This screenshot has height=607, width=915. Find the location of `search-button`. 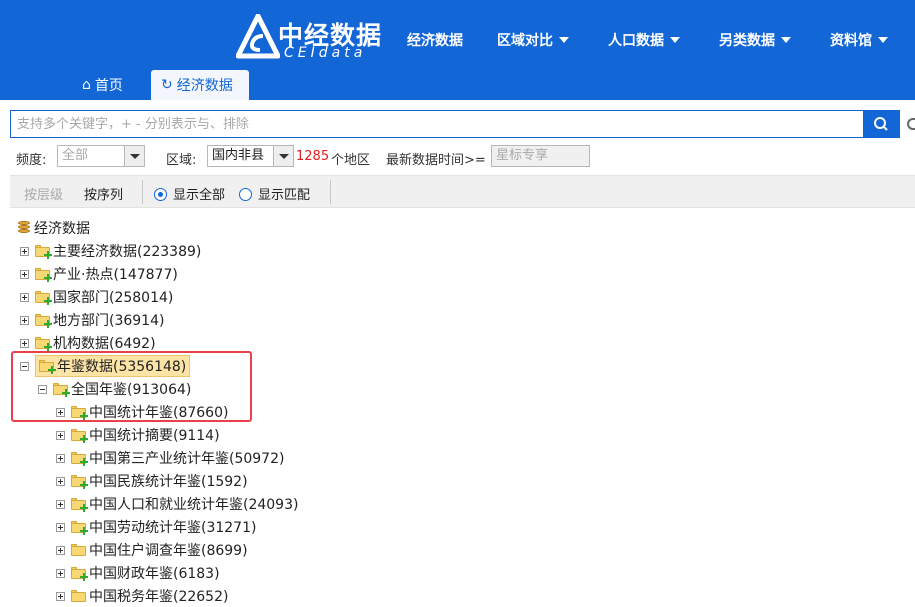

search-button is located at coordinates (881, 124).